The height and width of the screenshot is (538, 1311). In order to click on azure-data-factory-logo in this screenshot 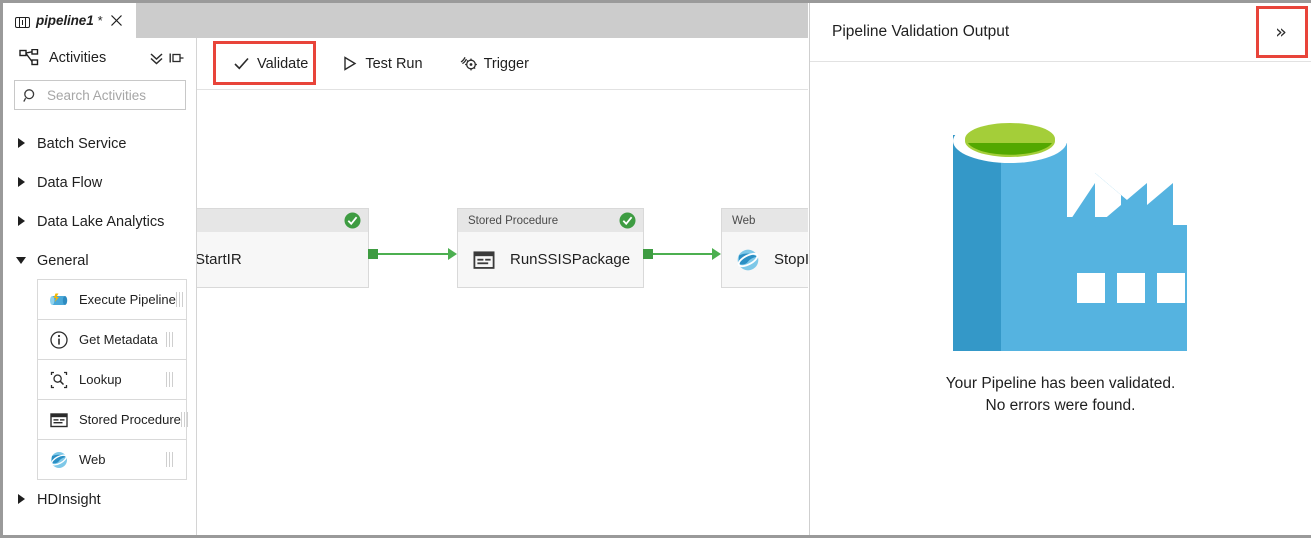, I will do `click(1061, 223)`.